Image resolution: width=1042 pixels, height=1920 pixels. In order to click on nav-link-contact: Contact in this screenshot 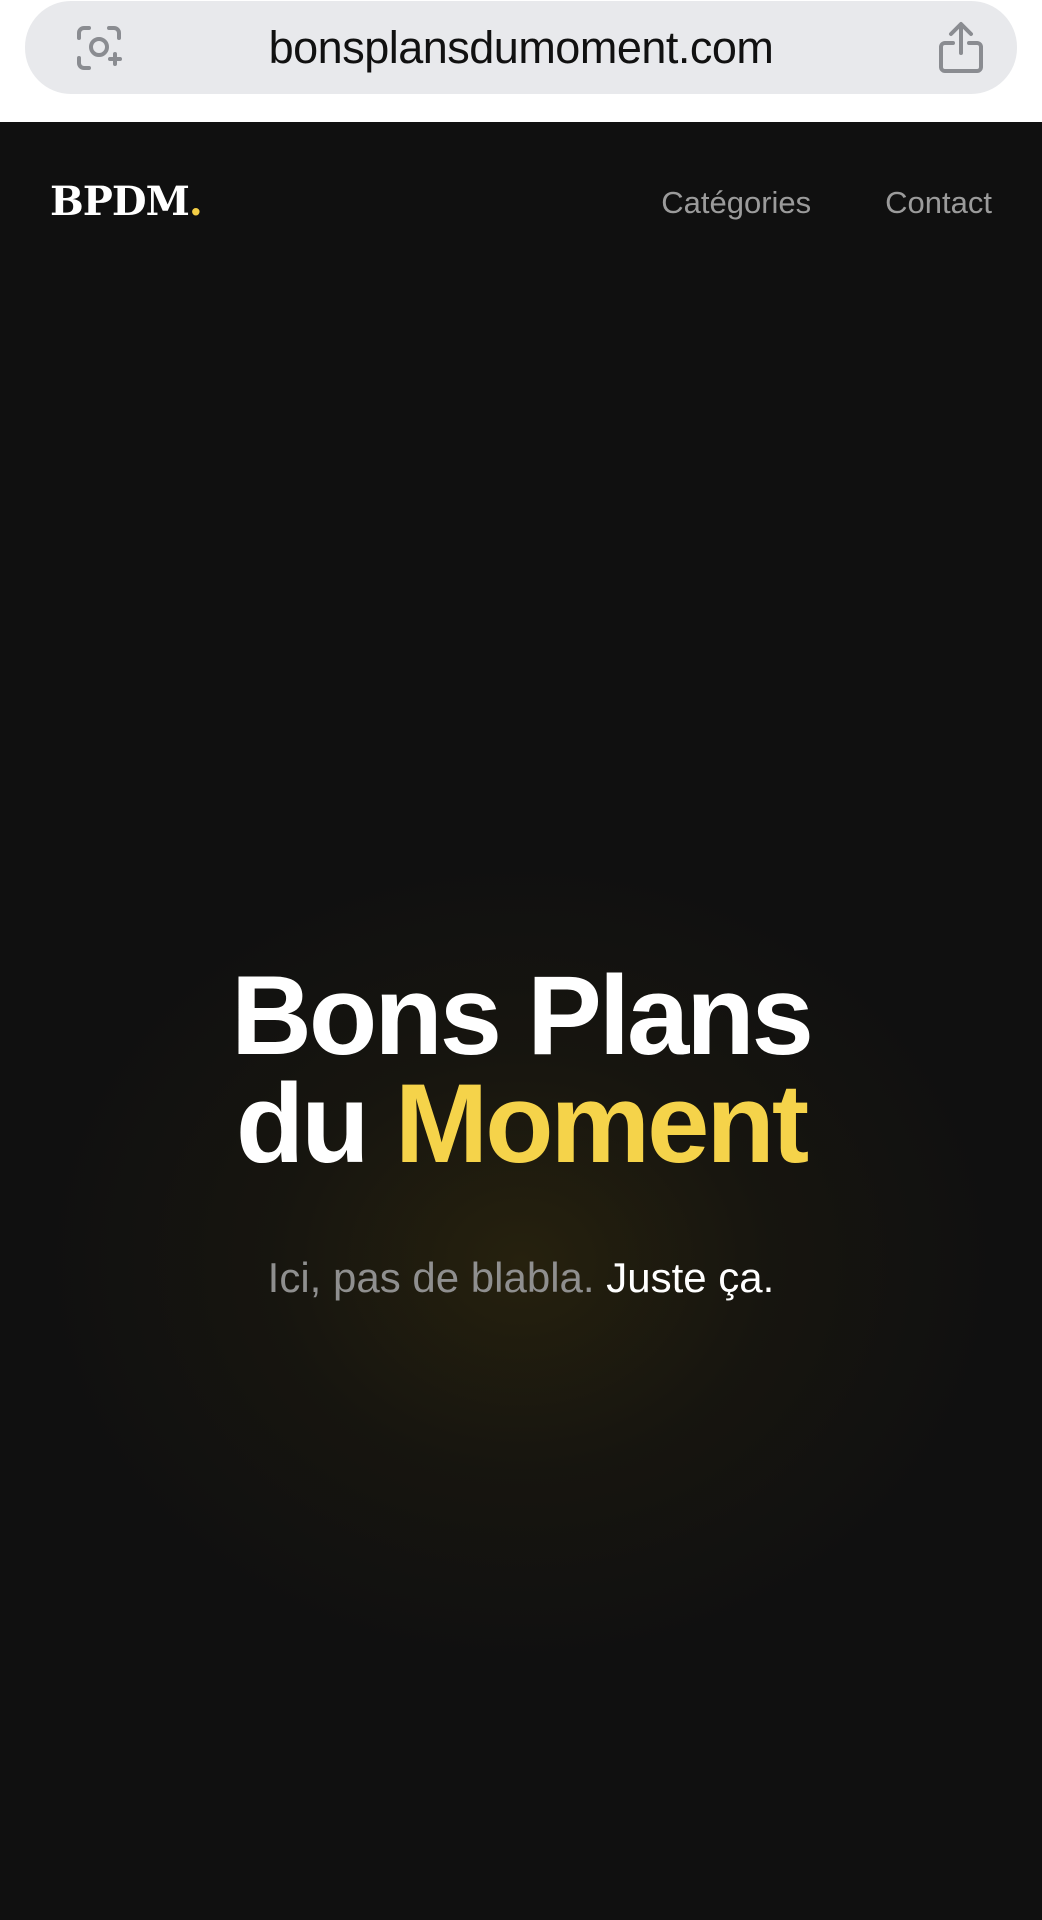, I will do `click(938, 203)`.